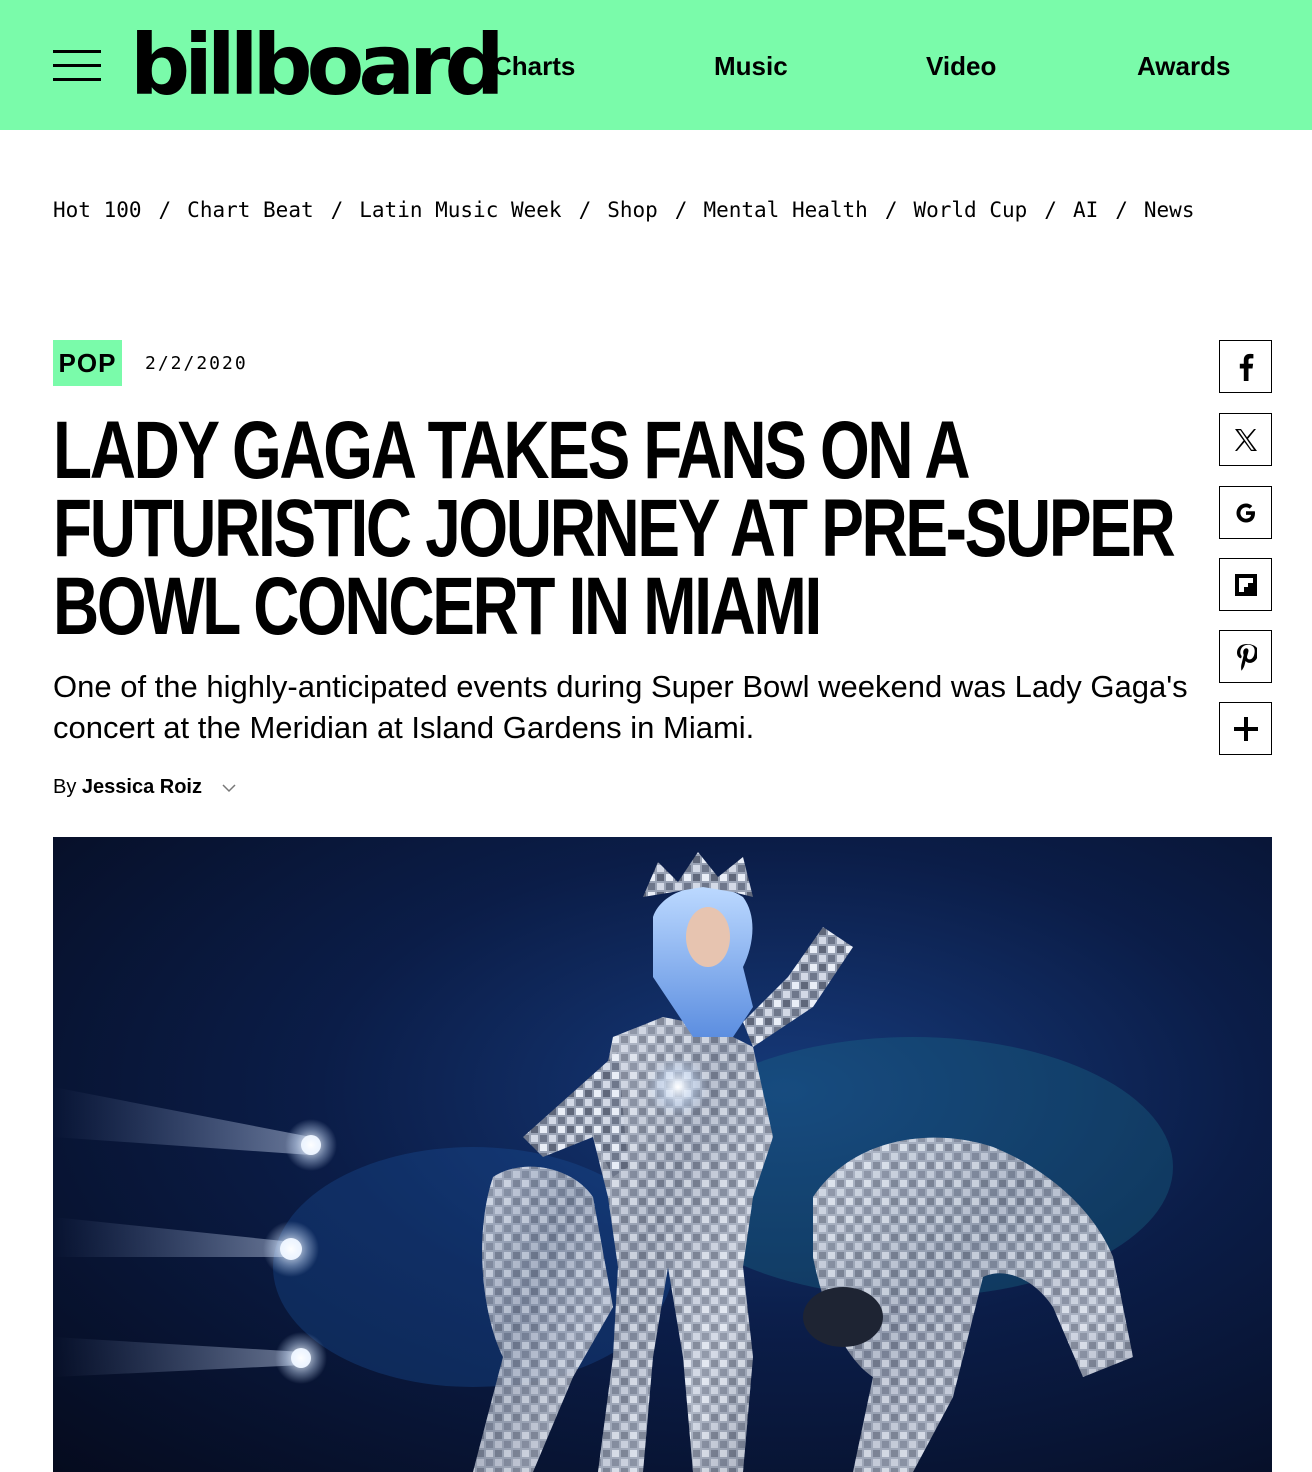 Image resolution: width=1312 pixels, height=1472 pixels. What do you see at coordinates (77, 66) in the screenshot?
I see `menu-icon` at bounding box center [77, 66].